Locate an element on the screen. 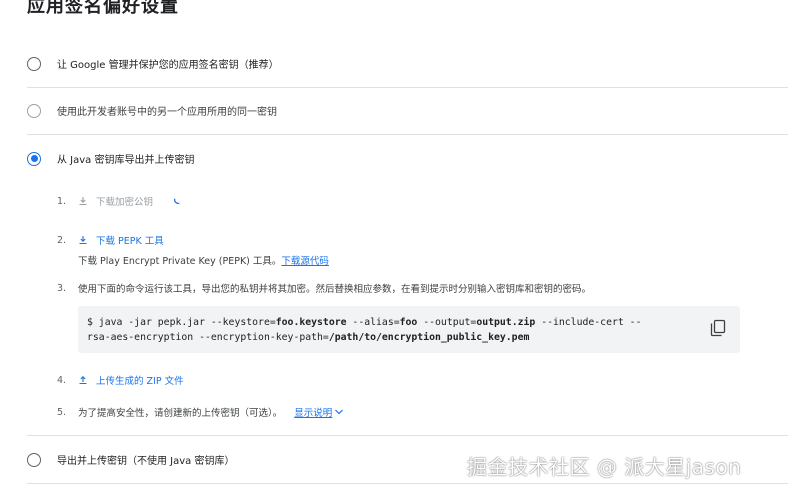 The height and width of the screenshot is (498, 788). chevron-down-icon is located at coordinates (339, 412).